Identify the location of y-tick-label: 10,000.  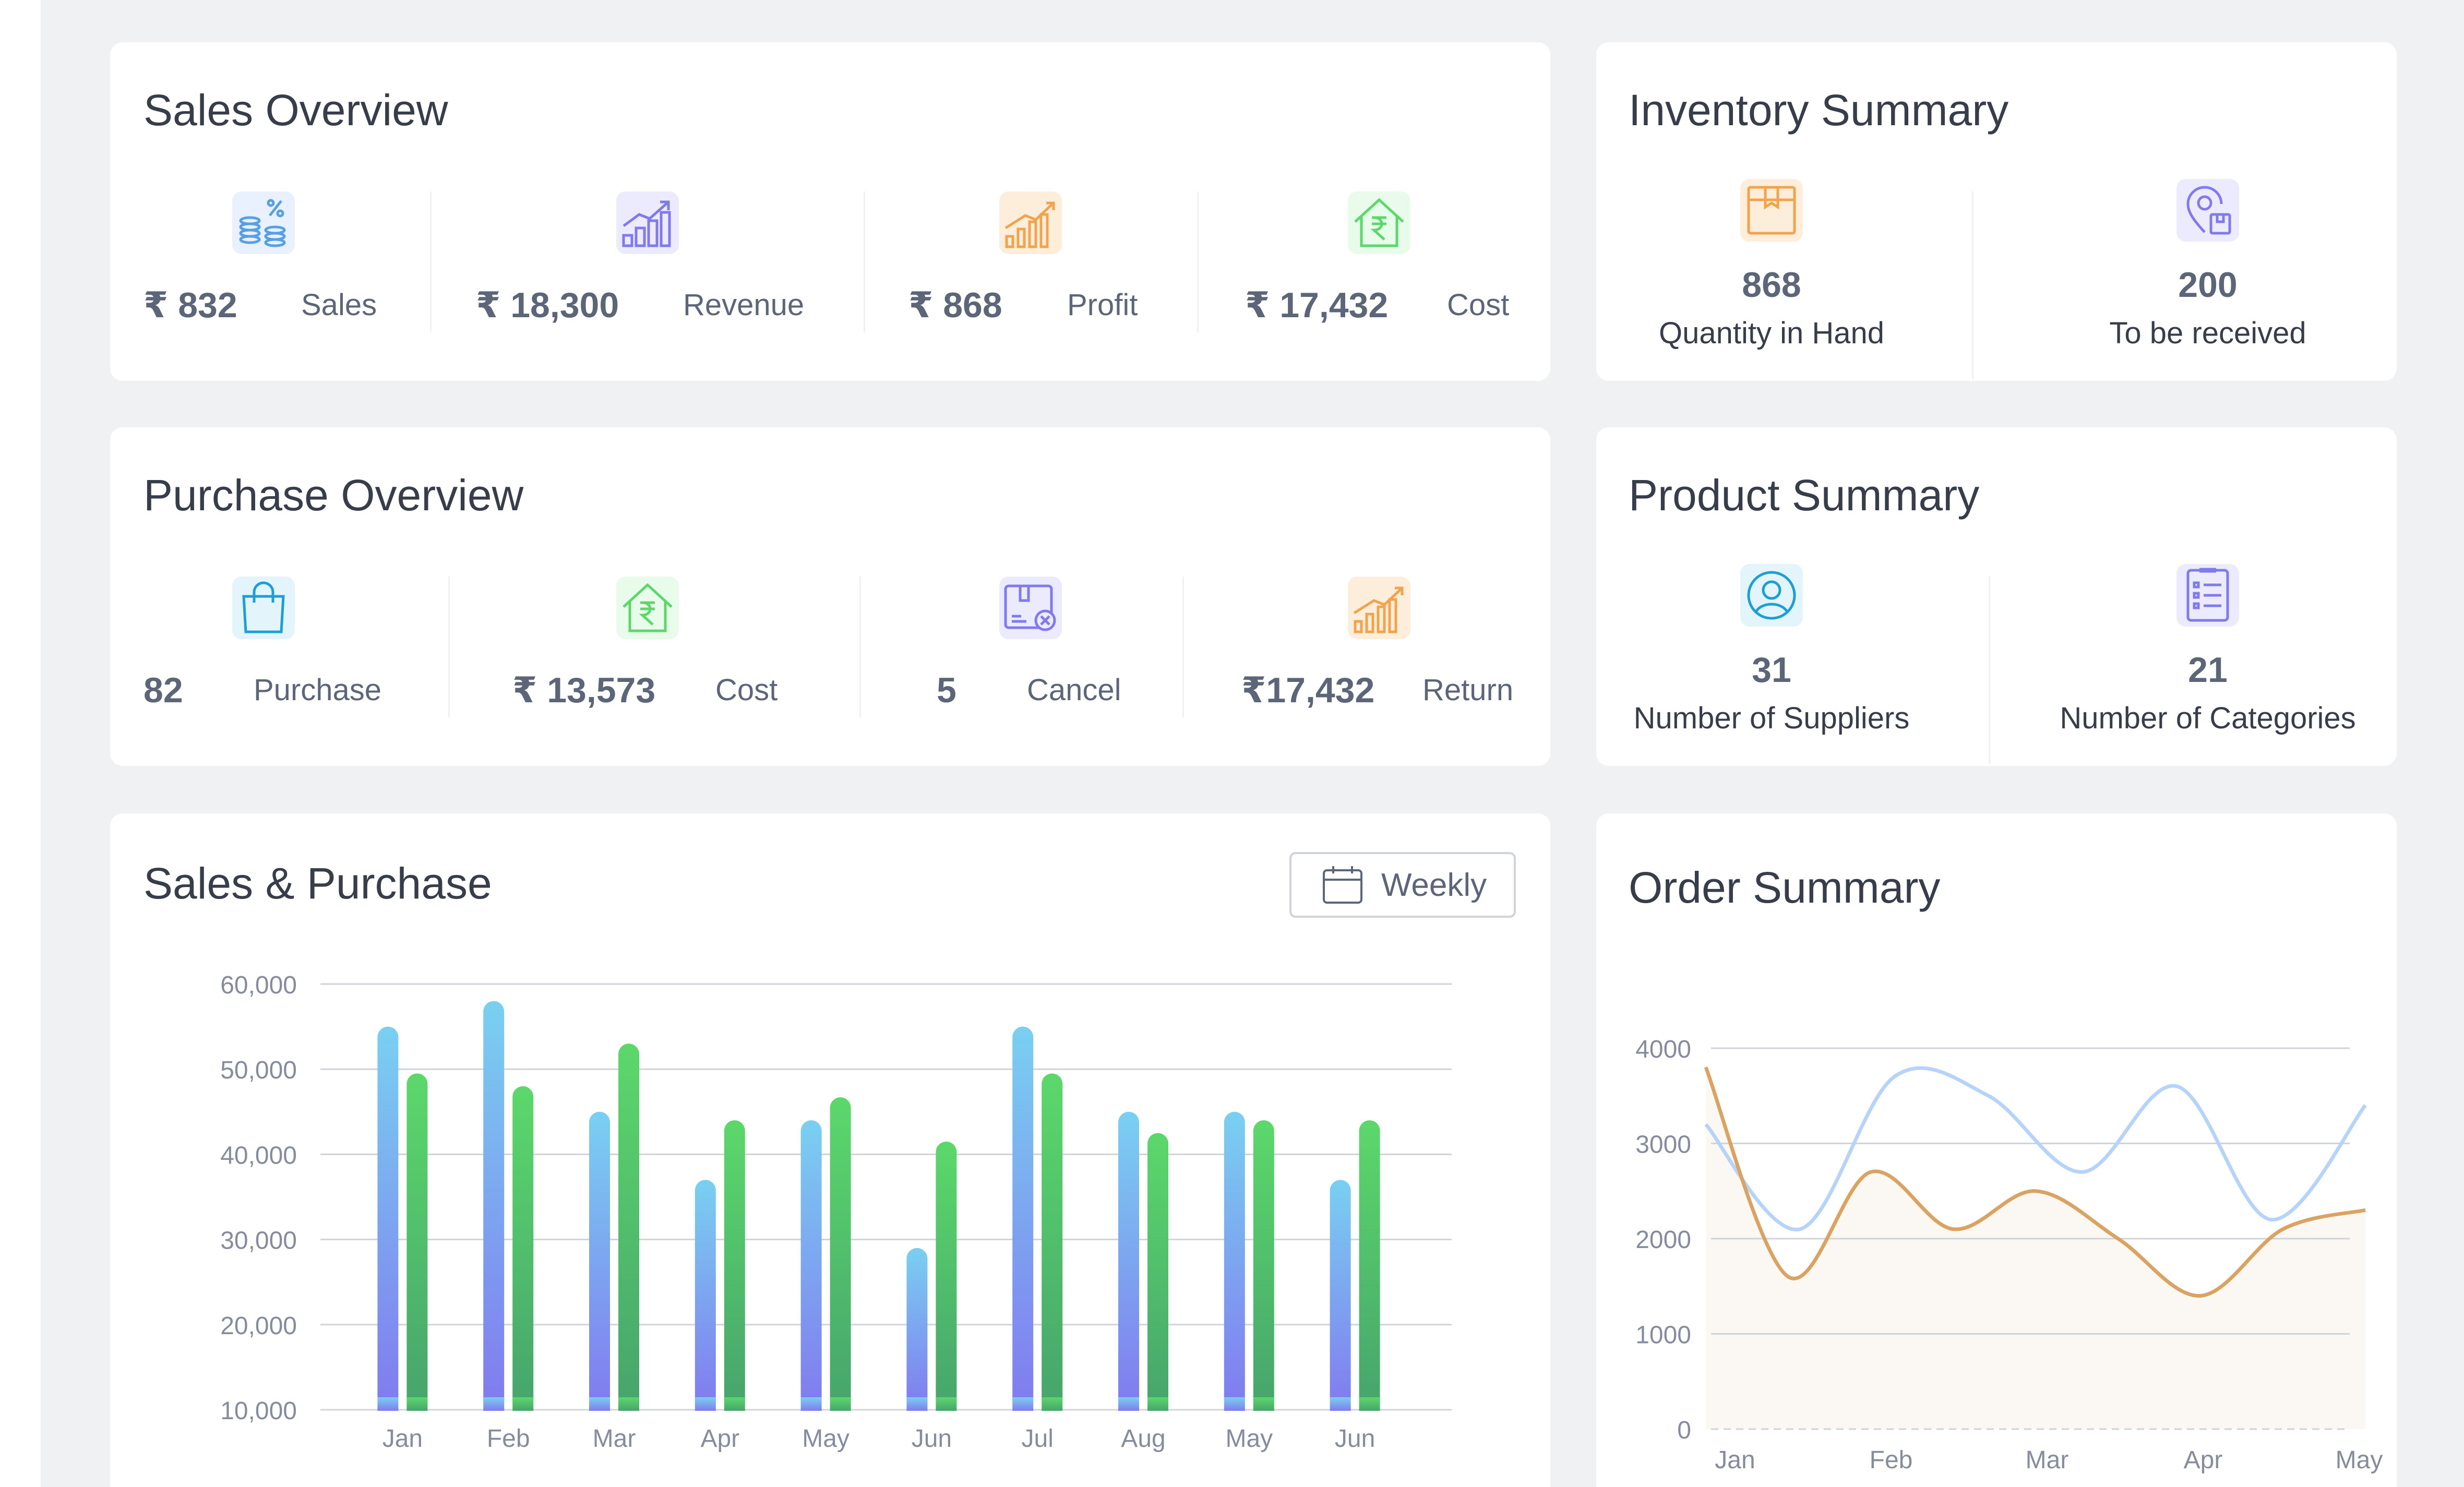
(258, 1411).